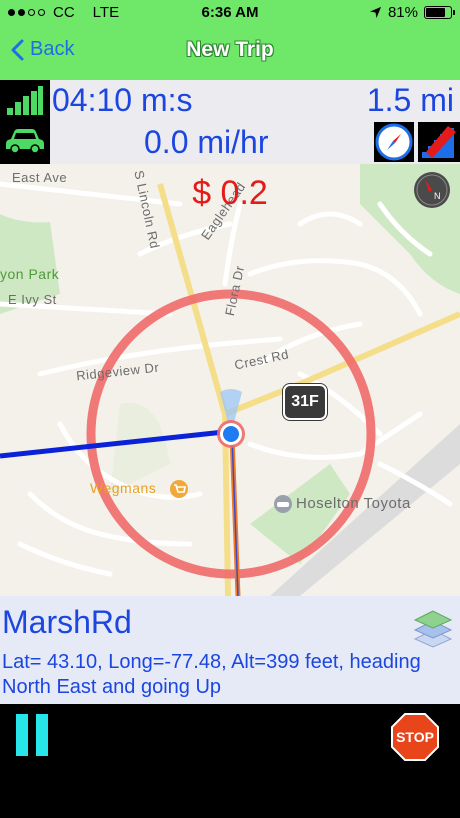 Image resolution: width=460 pixels, height=818 pixels. I want to click on compass-button, so click(394, 142).